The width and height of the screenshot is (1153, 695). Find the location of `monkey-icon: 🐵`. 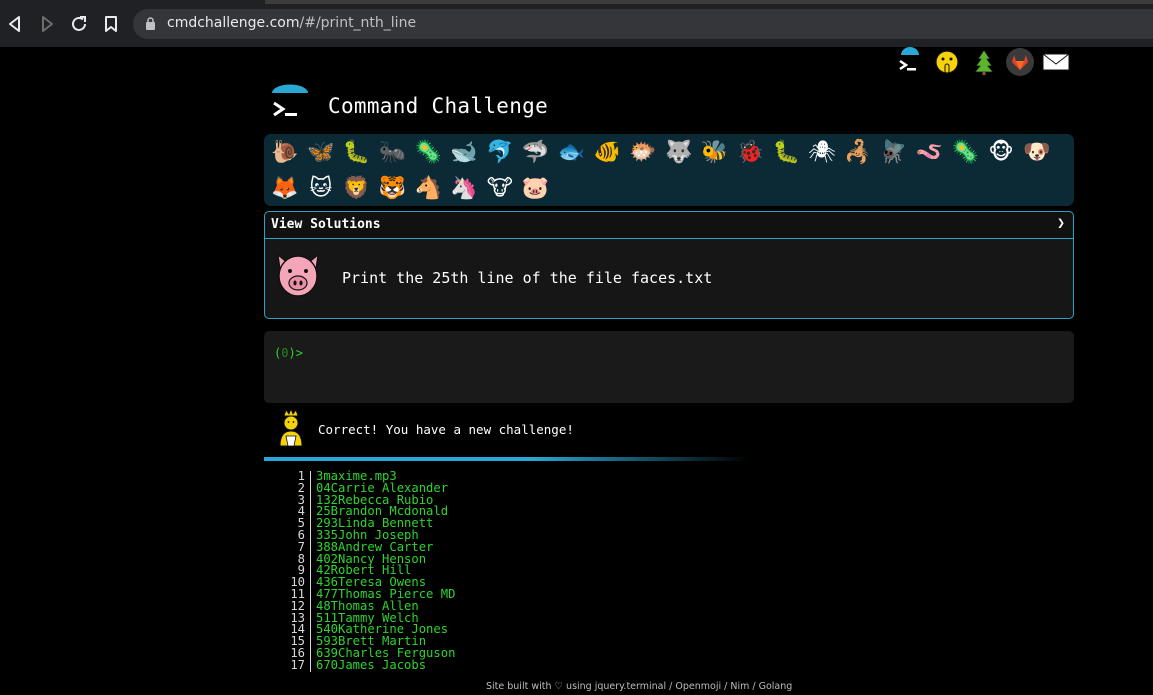

monkey-icon: 🐵 is located at coordinates (1001, 152).